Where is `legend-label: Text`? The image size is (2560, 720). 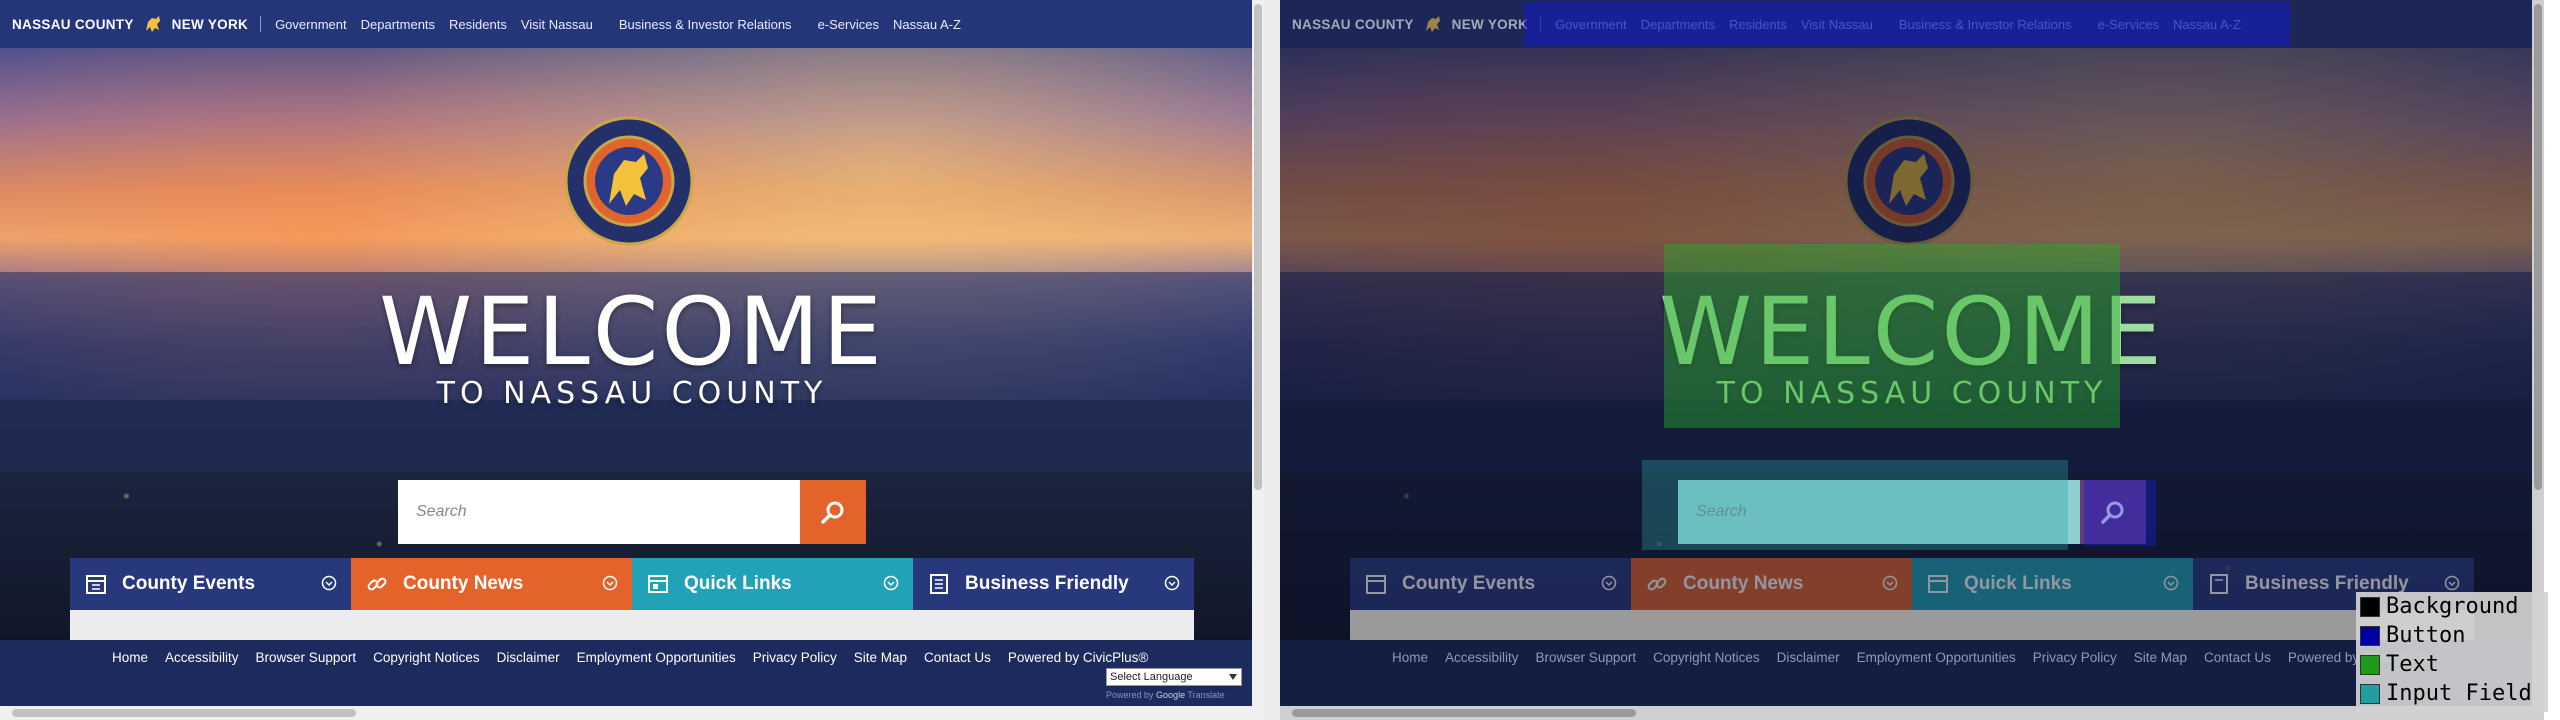 legend-label: Text is located at coordinates (2412, 664).